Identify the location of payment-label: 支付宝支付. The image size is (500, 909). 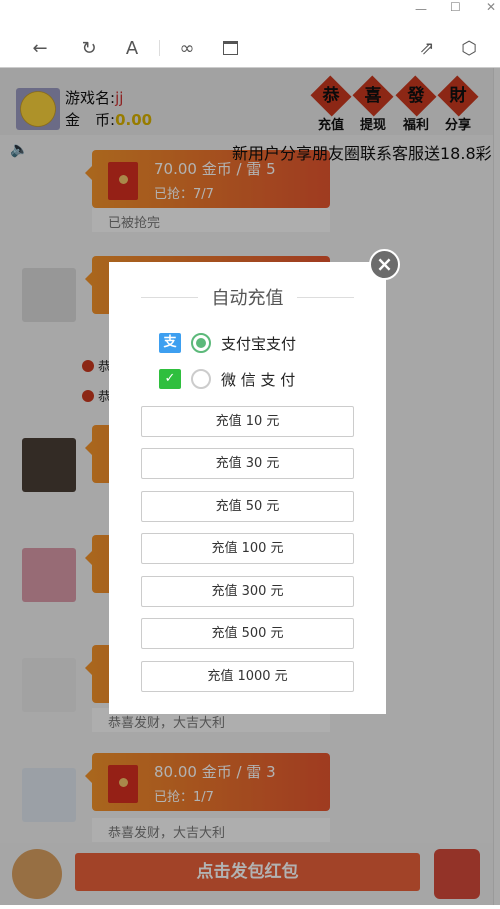
(259, 343).